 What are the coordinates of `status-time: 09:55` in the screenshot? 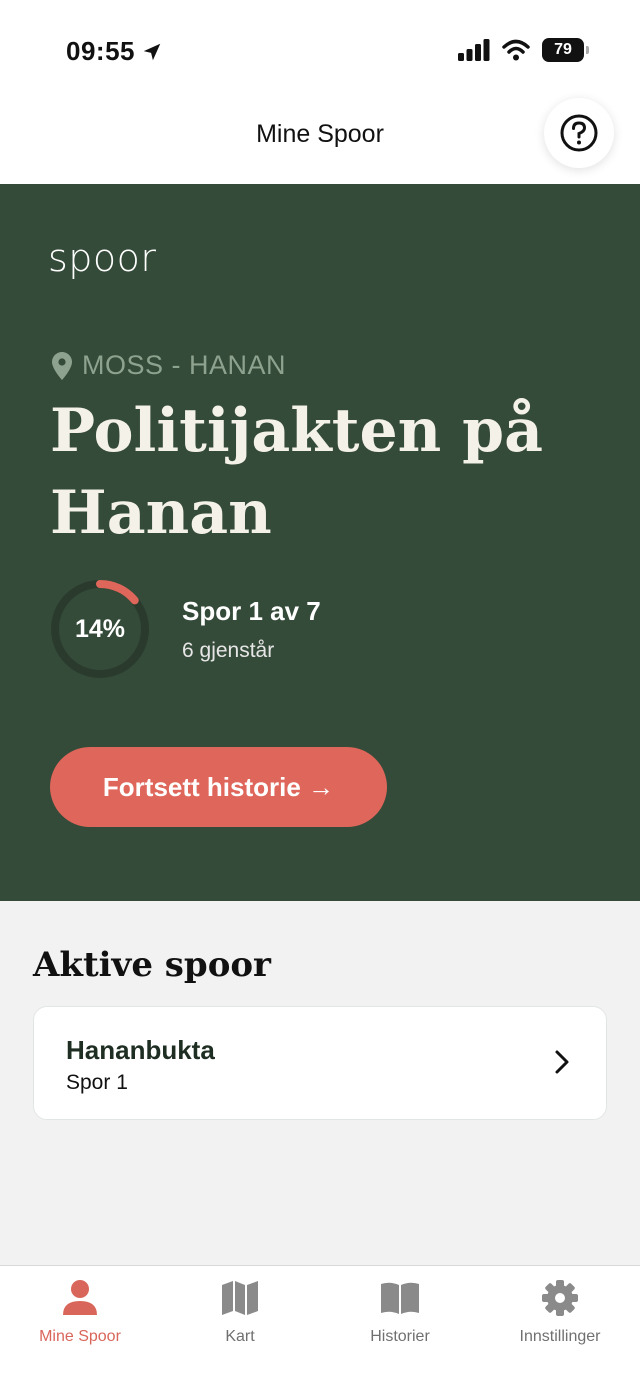 It's located at (114, 51).